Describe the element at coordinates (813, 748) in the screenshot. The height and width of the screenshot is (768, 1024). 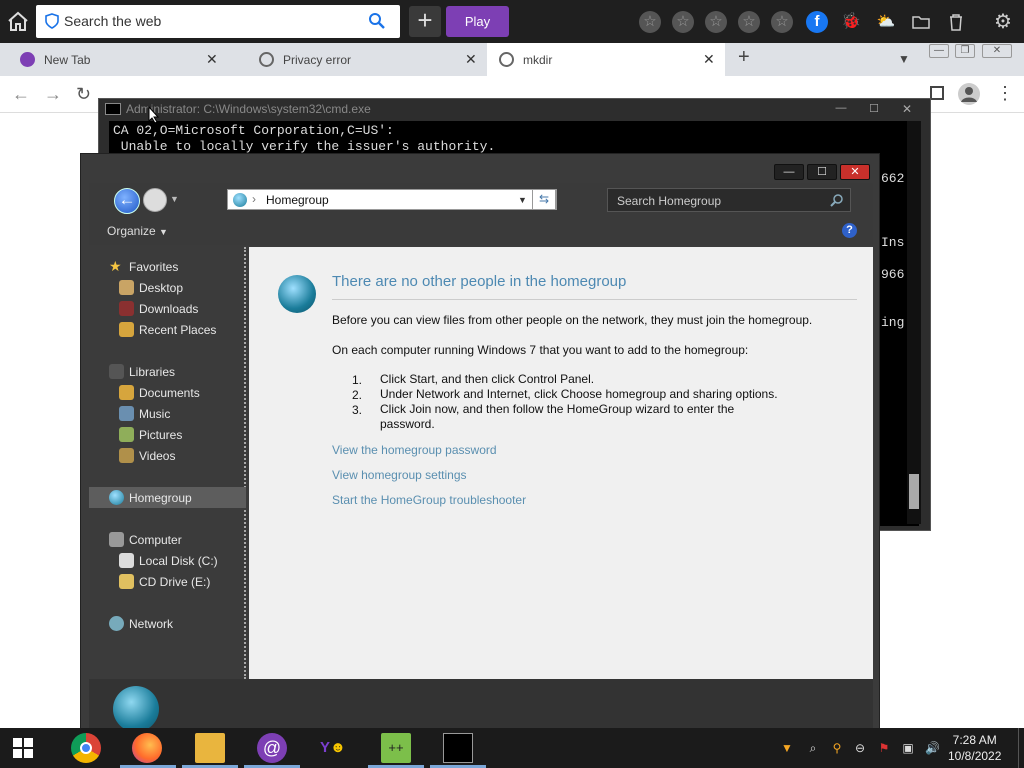
I see `search-icon: ⌕` at that location.